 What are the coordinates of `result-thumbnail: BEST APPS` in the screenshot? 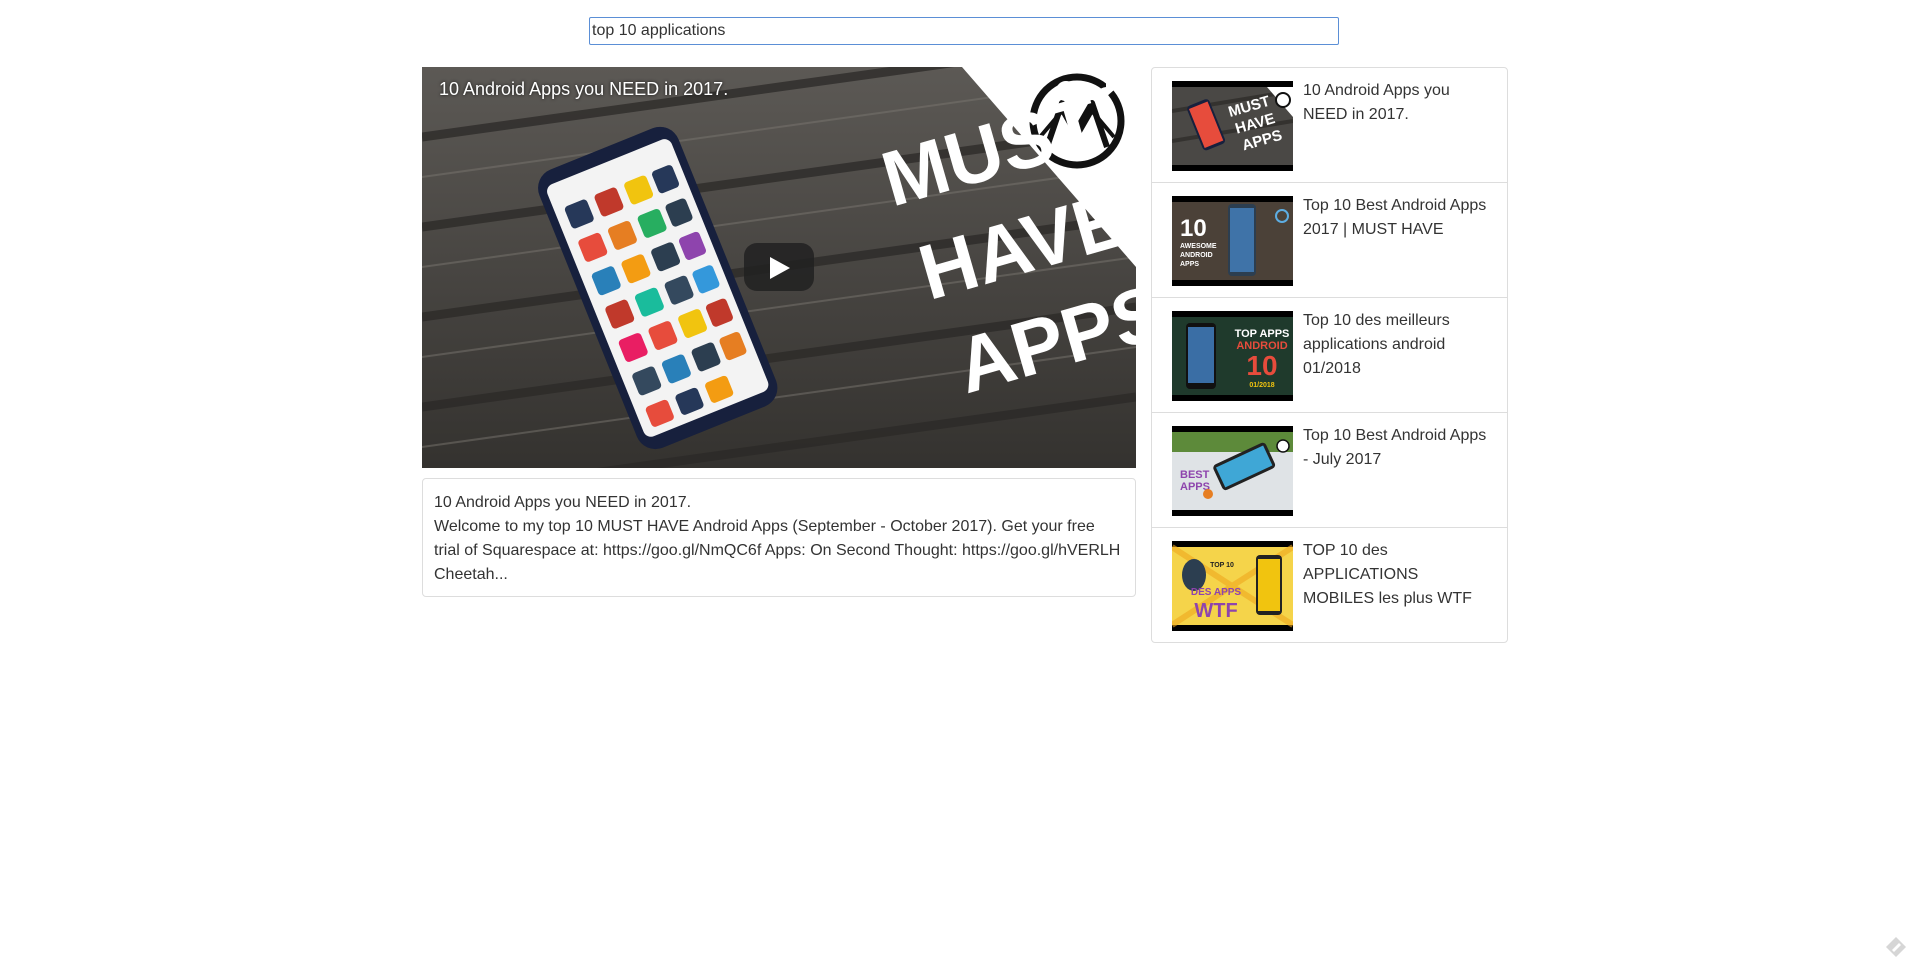 It's located at (1232, 471).